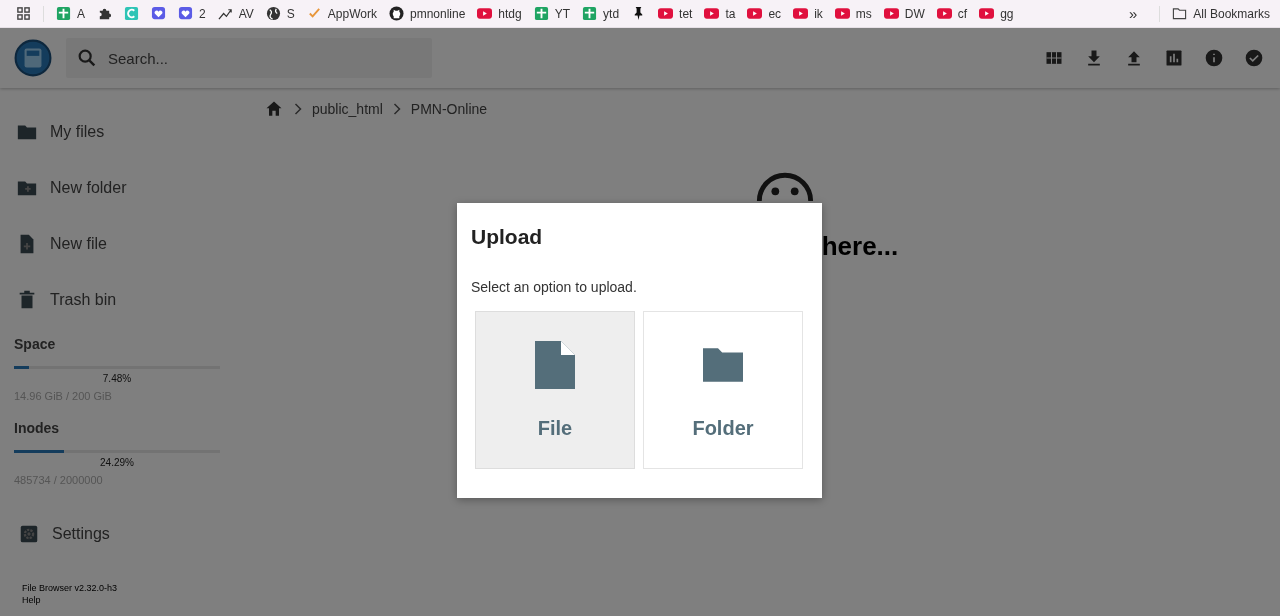 Image resolution: width=1280 pixels, height=616 pixels. Describe the element at coordinates (273, 13) in the screenshot. I see `globe-icon` at that location.